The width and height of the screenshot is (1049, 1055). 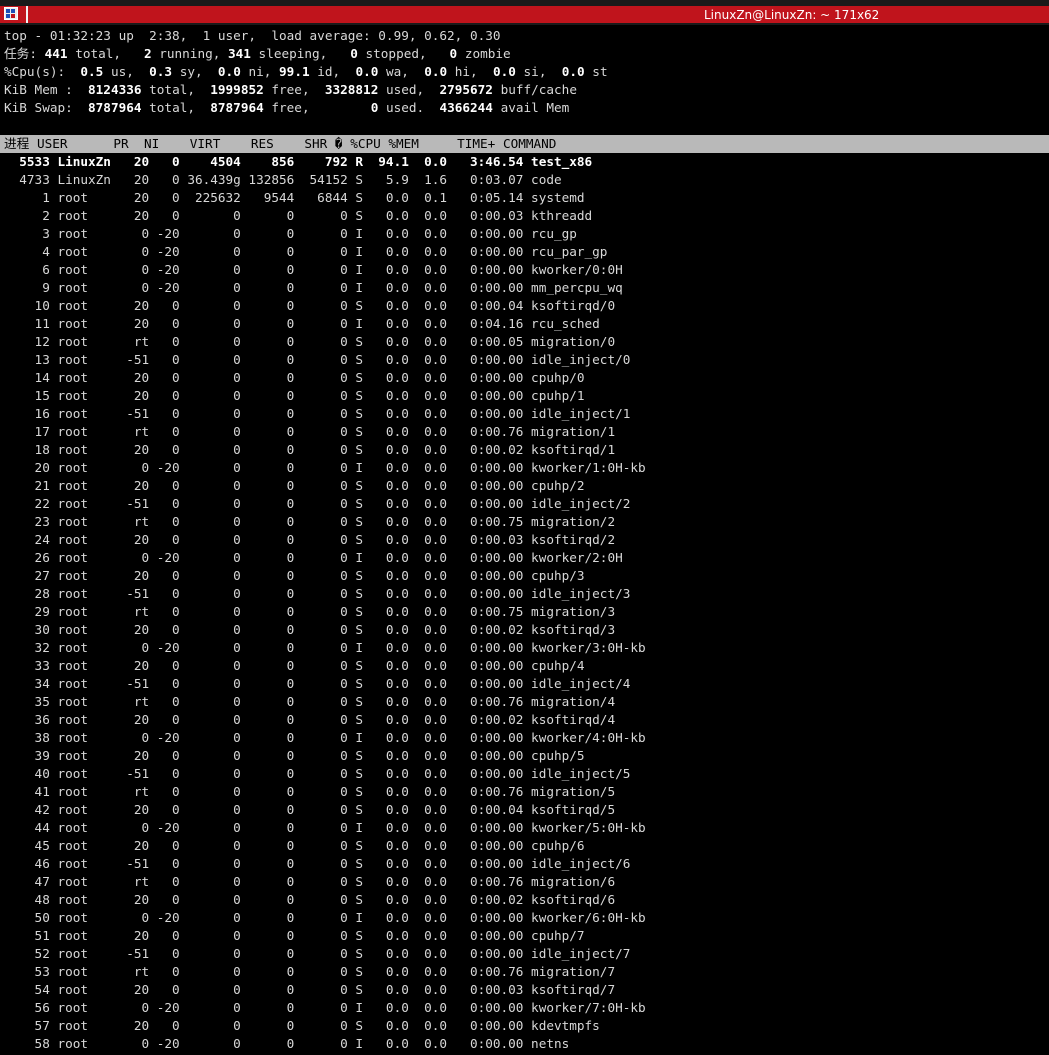 What do you see at coordinates (466, 107) in the screenshot?
I see `swap-avail: 4366244` at bounding box center [466, 107].